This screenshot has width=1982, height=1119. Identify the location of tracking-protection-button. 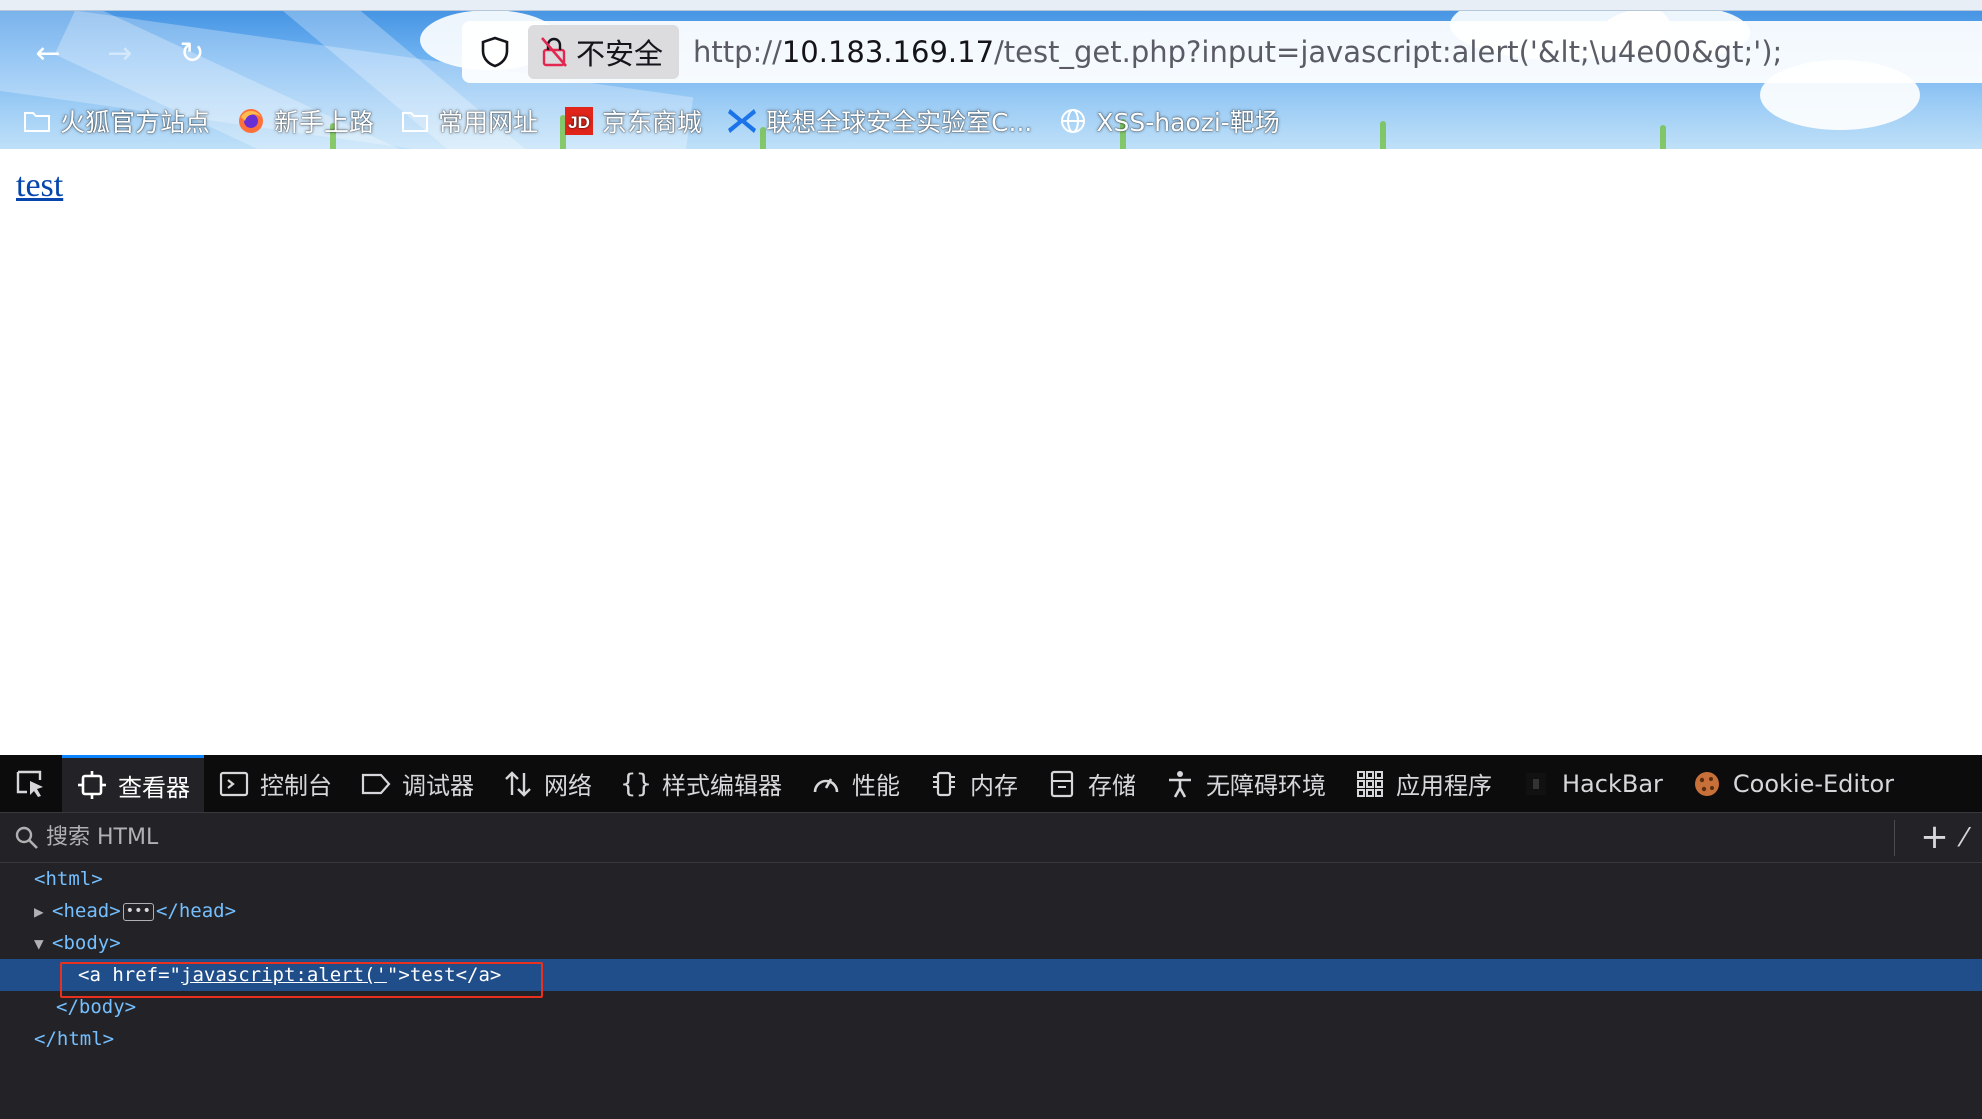
(495, 52).